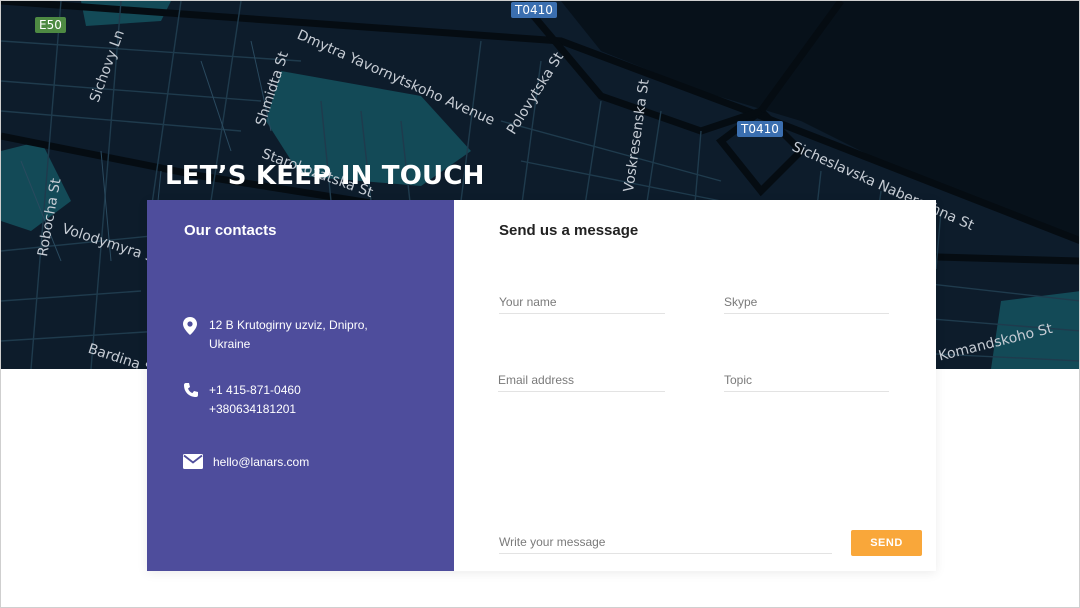  What do you see at coordinates (288, 335) in the screenshot?
I see `address-text: 12 B Krutogirny uzviz, Dnipro, Ukraine` at bounding box center [288, 335].